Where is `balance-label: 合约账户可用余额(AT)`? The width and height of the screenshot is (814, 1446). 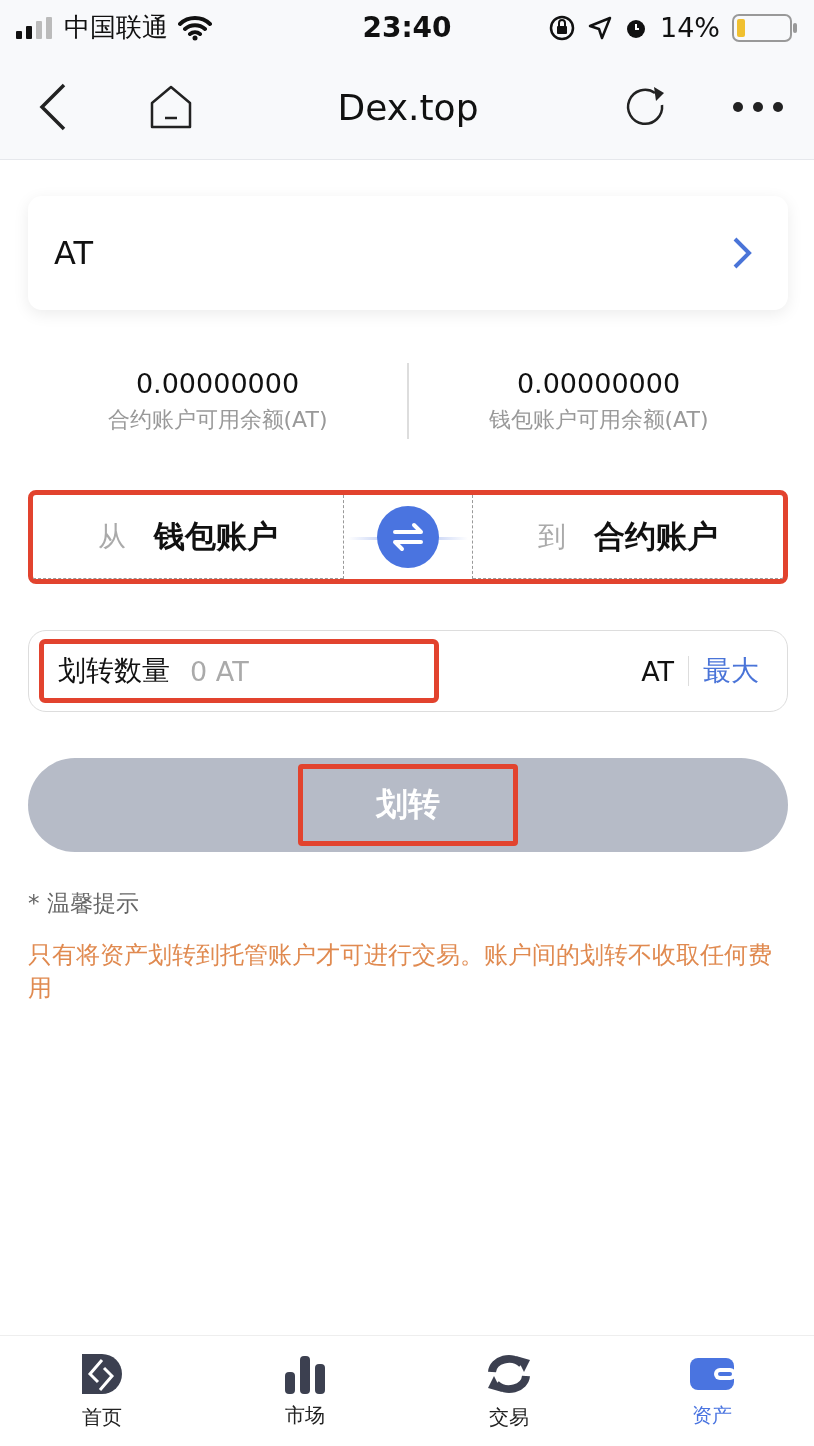
balance-label: 合约账户可用余额(AT) is located at coordinates (217, 419).